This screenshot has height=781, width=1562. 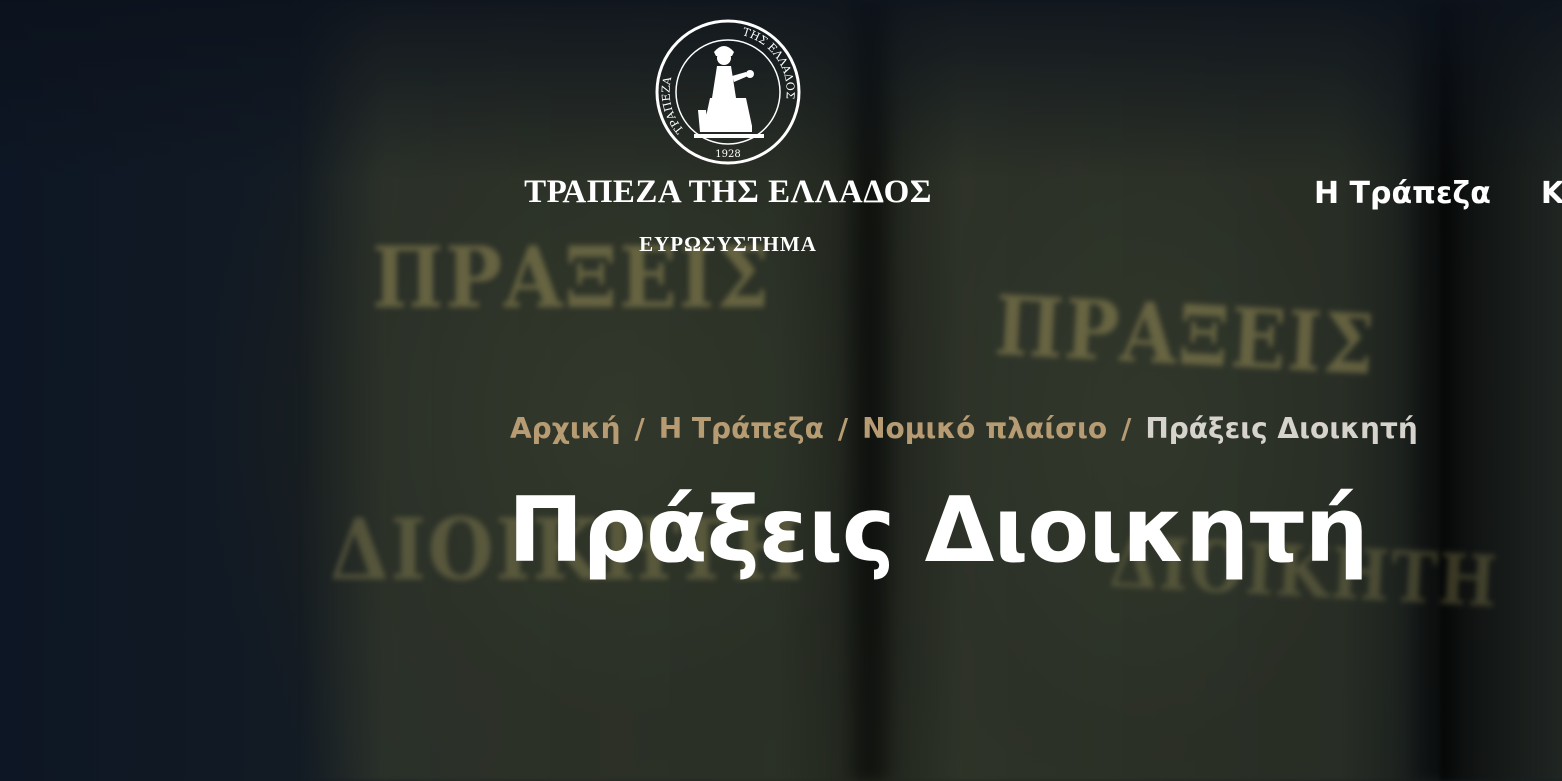 What do you see at coordinates (728, 192) in the screenshot?
I see `logo-title: ΤΡΑΠΕΖΑ ΤΗΣ ΕΛΛΑΔΟΣ` at bounding box center [728, 192].